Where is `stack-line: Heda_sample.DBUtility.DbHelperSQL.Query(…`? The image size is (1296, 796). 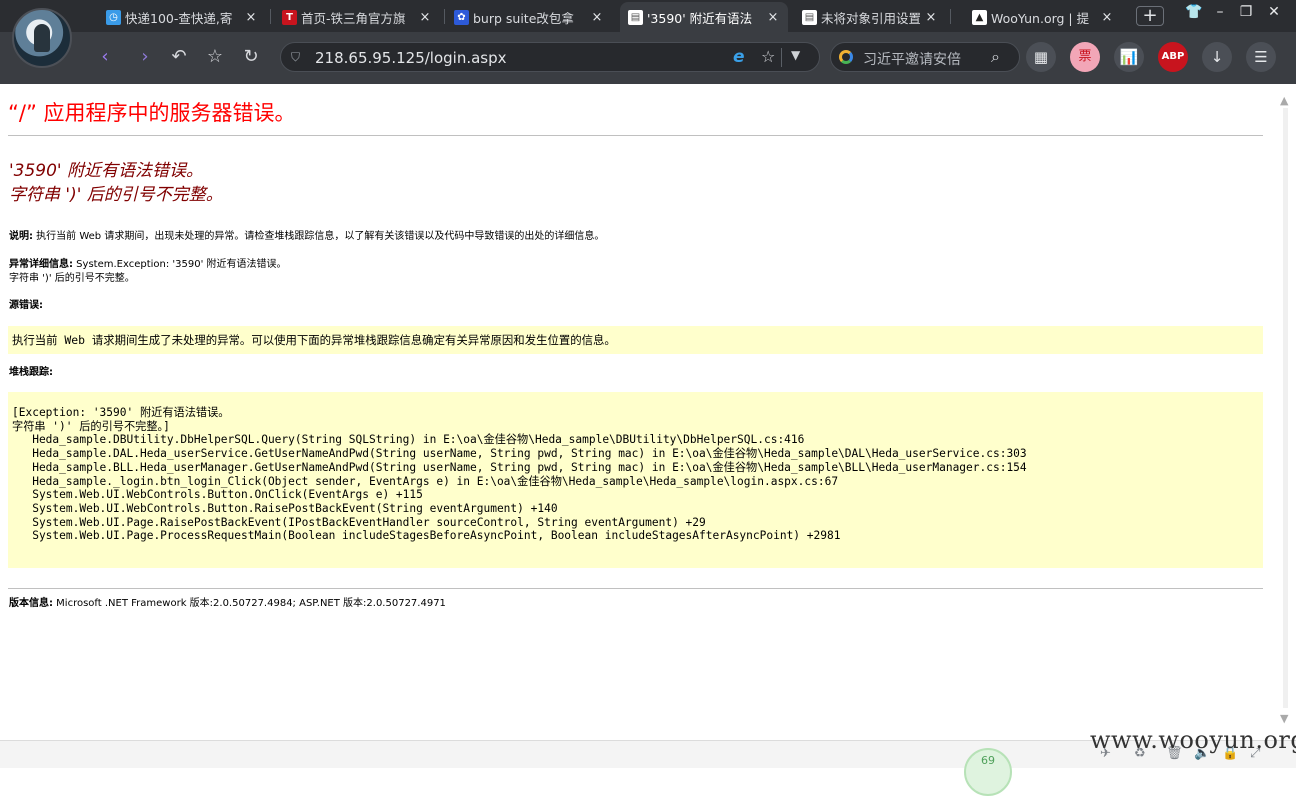 stack-line: Heda_sample.DBUtility.DbHelperSQL.Query(… is located at coordinates (408, 440).